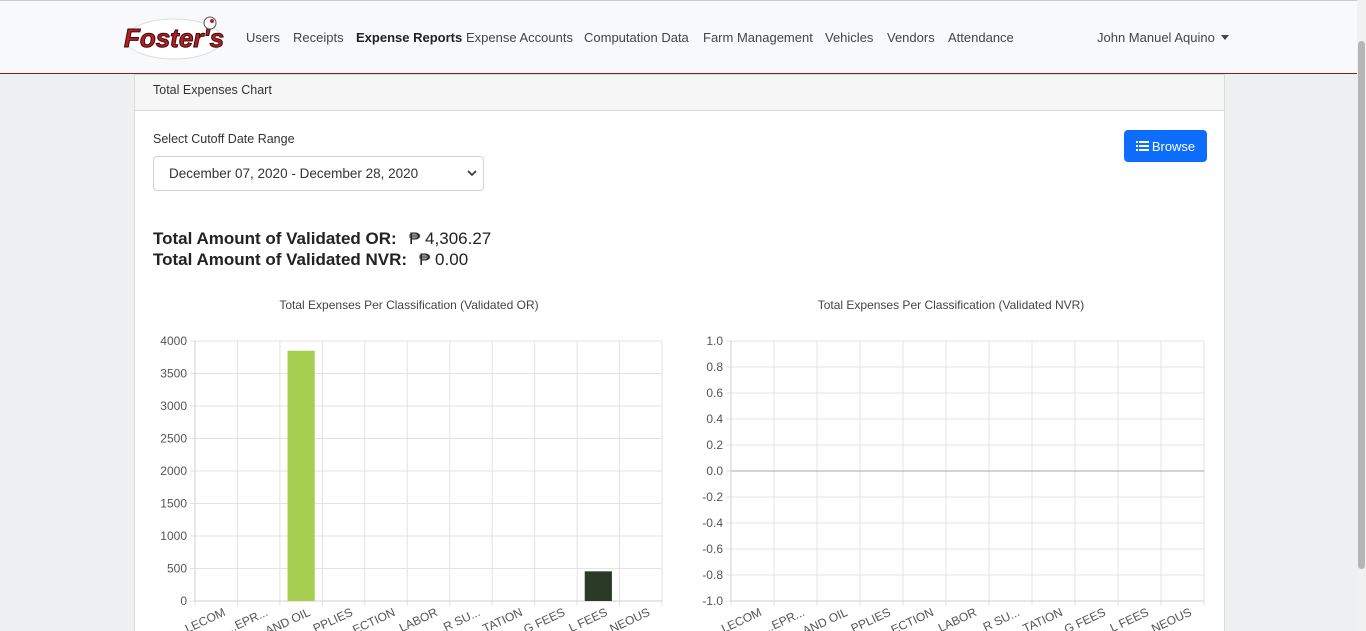  I want to click on y-tick-label: 0.4, so click(714, 419).